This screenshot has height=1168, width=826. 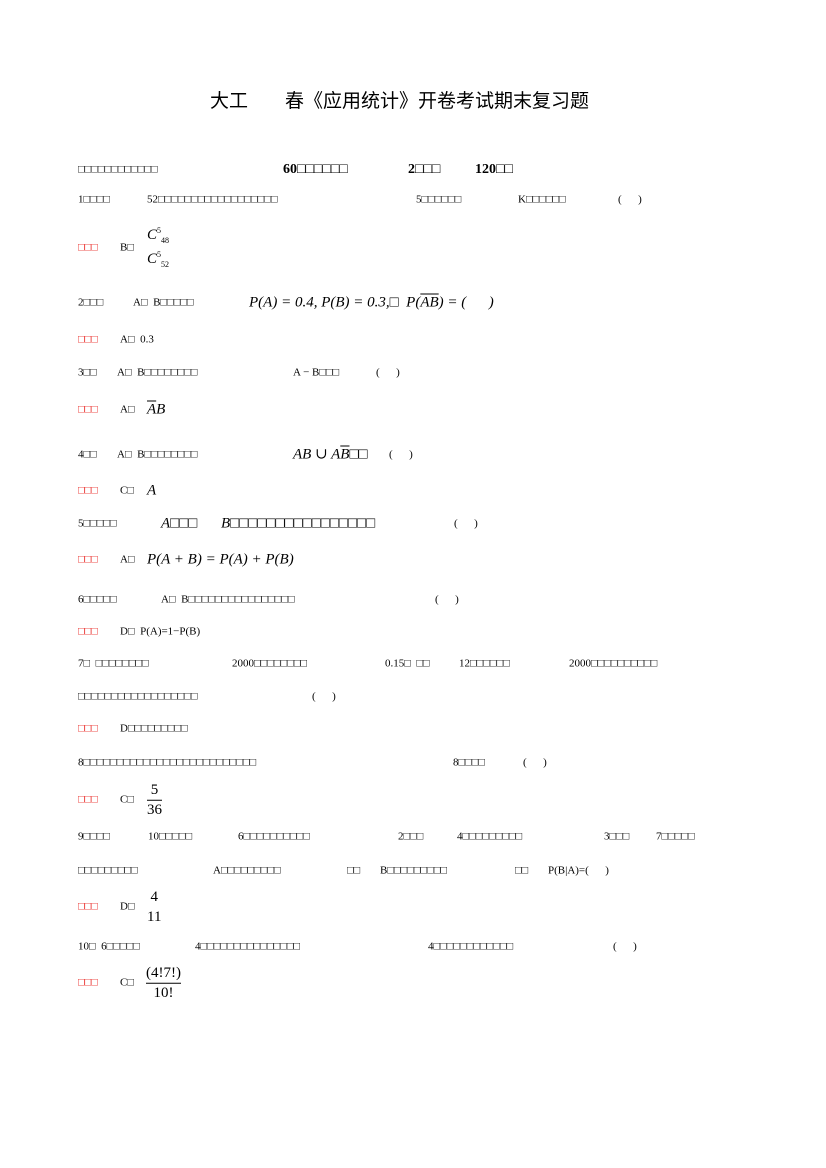 I want to click on q4-answer: C□, so click(x=127, y=490).